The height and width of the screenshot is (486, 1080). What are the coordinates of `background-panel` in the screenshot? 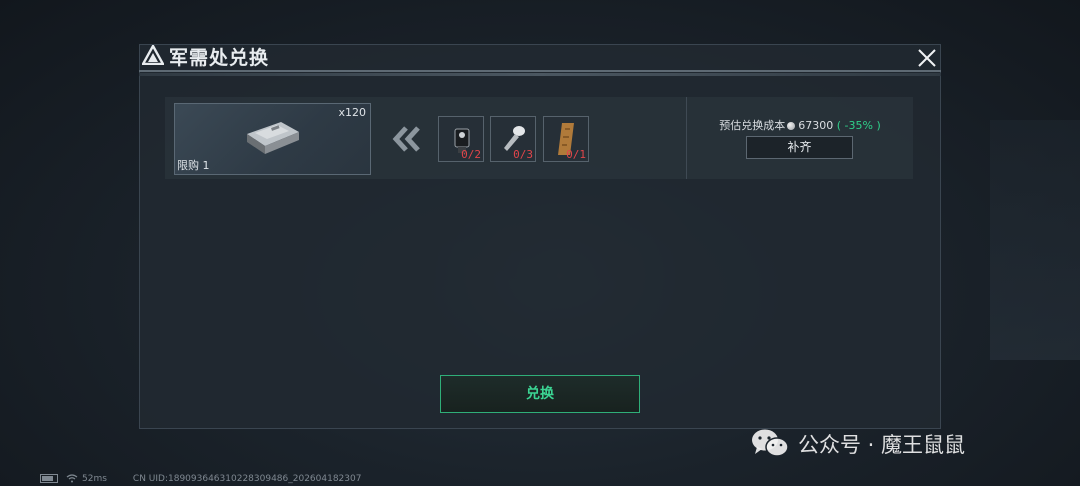 It's located at (1035, 240).